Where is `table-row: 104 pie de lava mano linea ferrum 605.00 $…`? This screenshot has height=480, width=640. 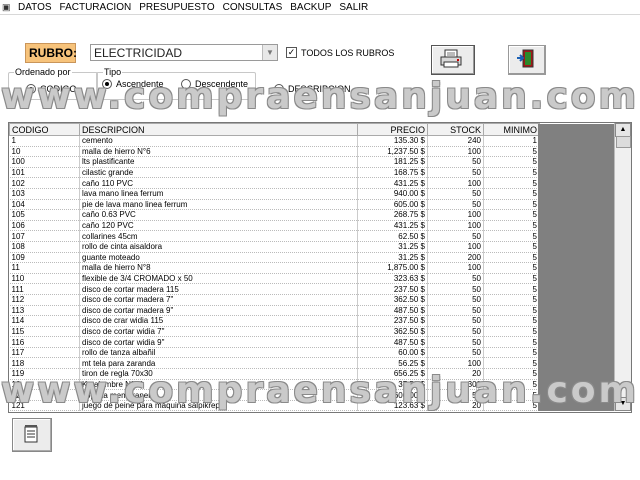
table-row: 104 pie de lava mano linea ferrum 605.00 $… is located at coordinates (274, 205).